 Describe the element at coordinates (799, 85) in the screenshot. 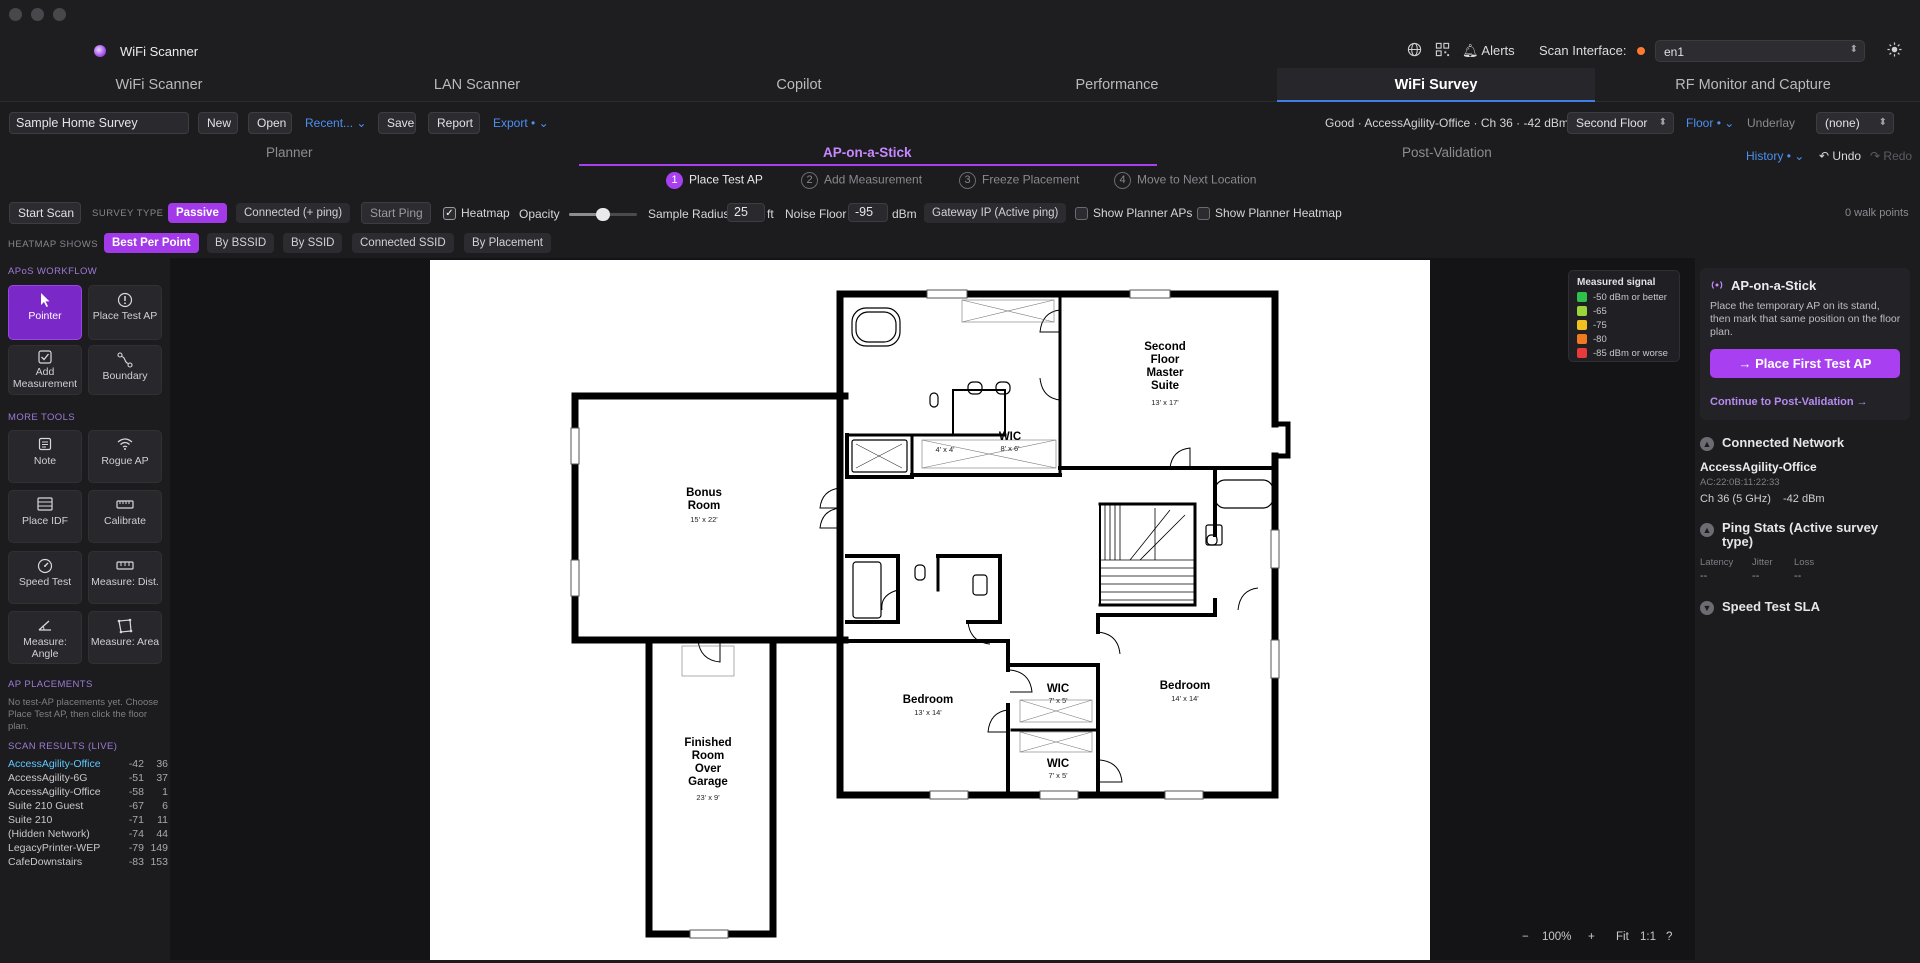

I see `tab-copilot: Copilot` at that location.